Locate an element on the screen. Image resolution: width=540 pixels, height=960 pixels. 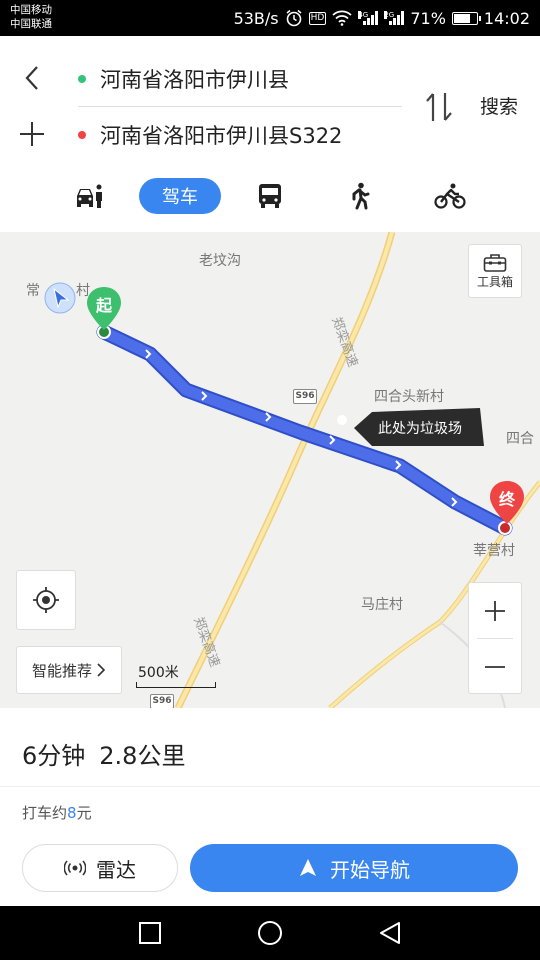
map-label-chang: 常 is located at coordinates (33, 291).